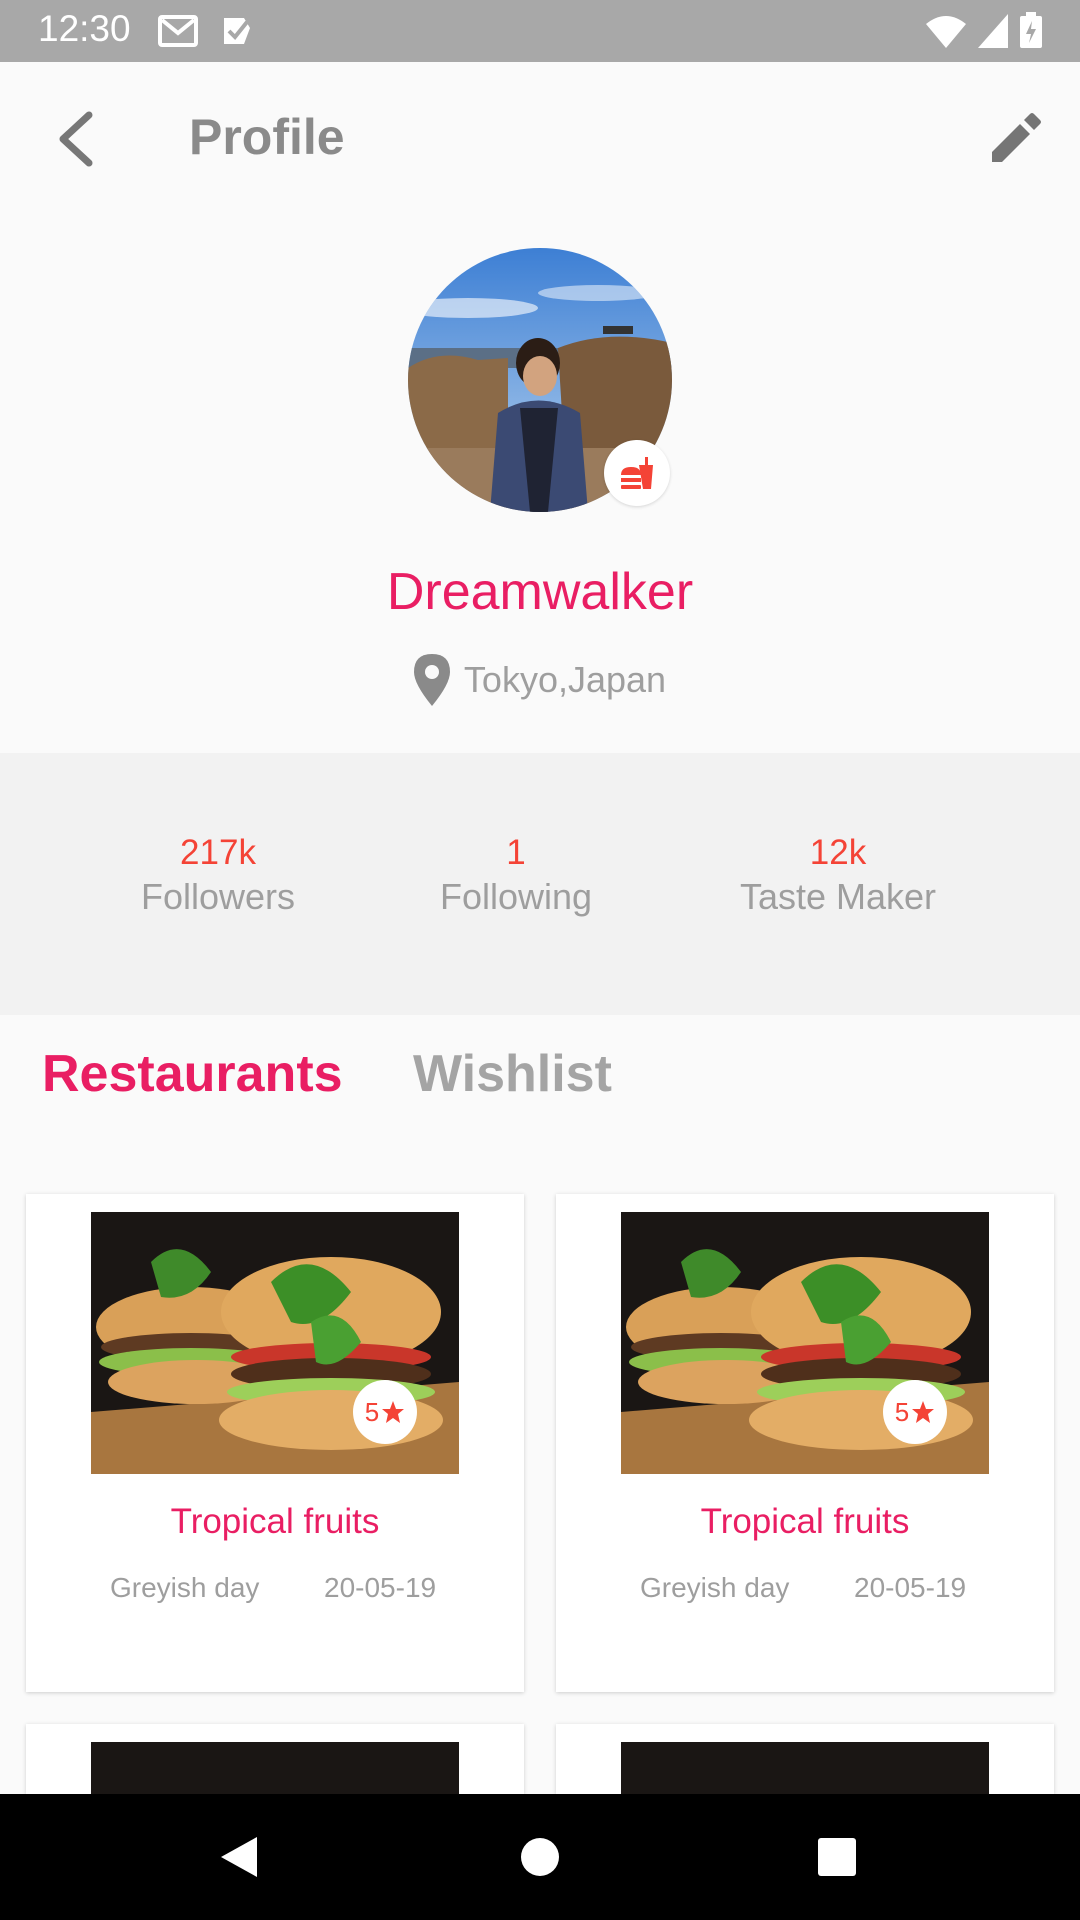 The image size is (1080, 1920). I want to click on arrow-back-icon, so click(76, 139).